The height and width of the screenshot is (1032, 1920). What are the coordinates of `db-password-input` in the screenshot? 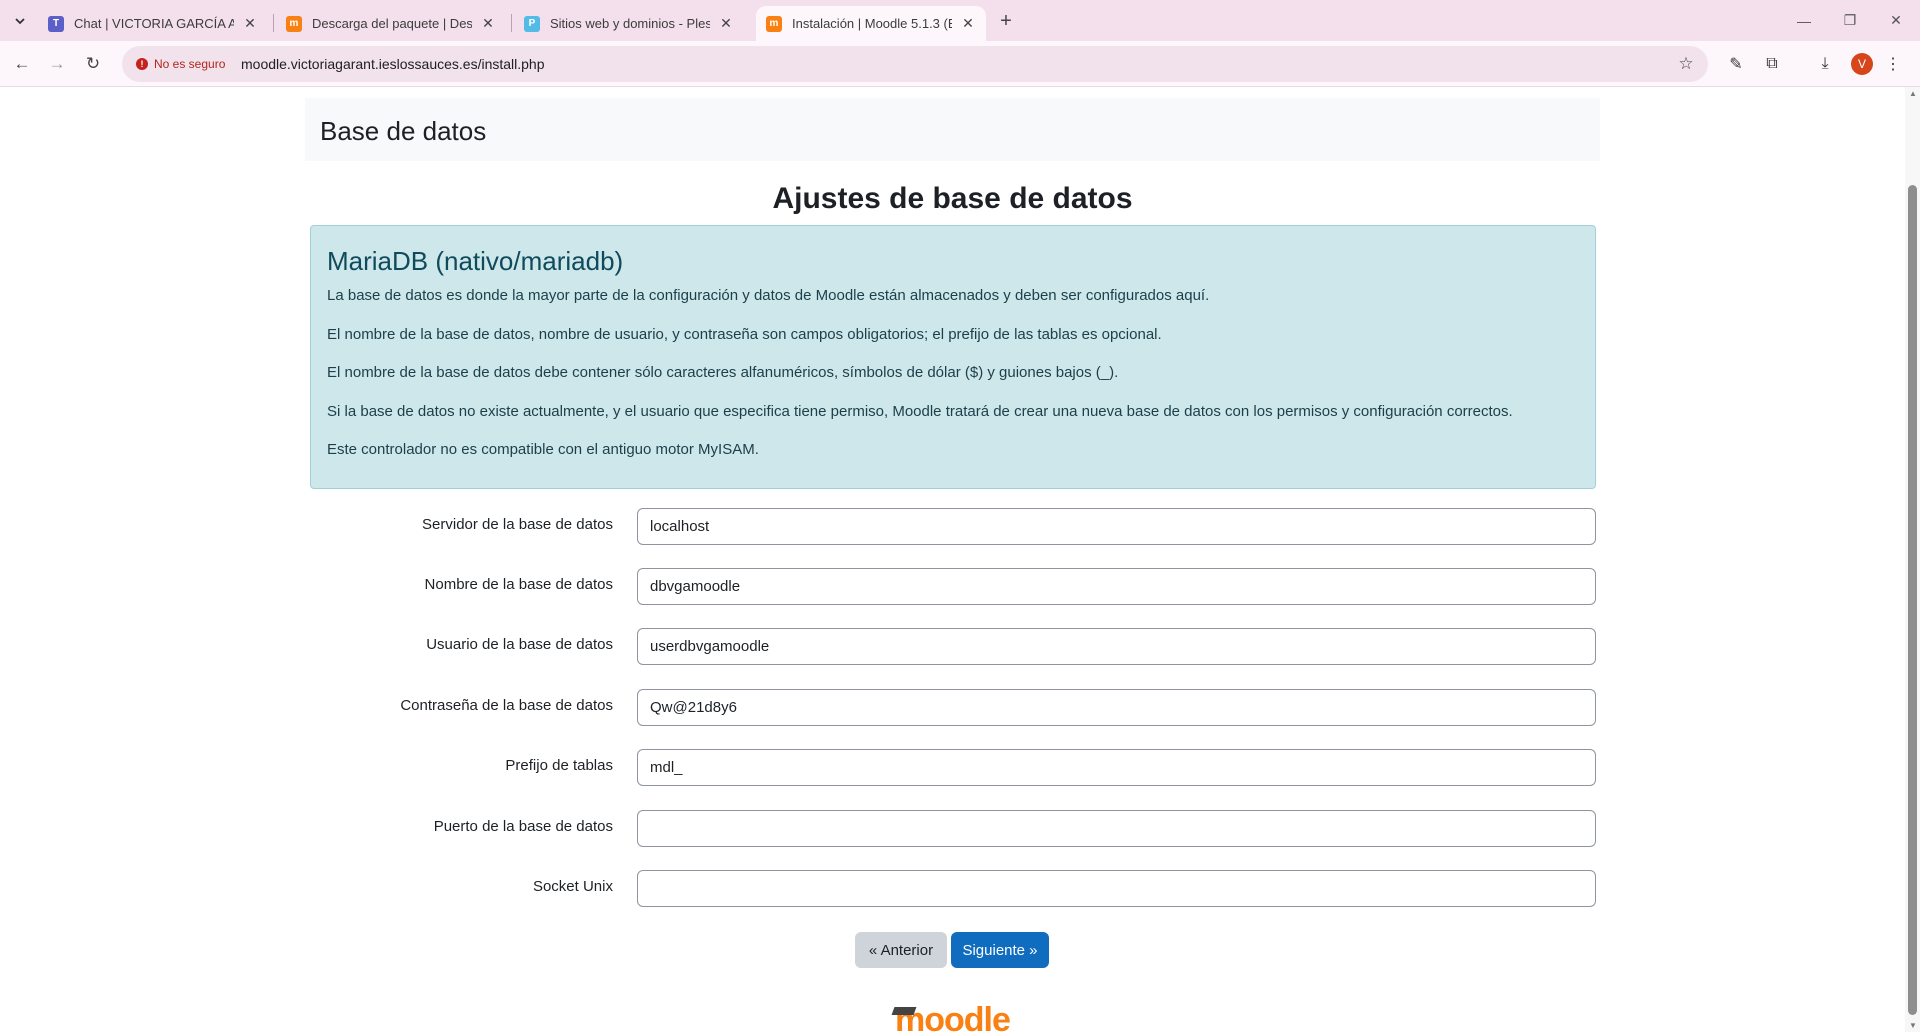 It's located at (1116, 707).